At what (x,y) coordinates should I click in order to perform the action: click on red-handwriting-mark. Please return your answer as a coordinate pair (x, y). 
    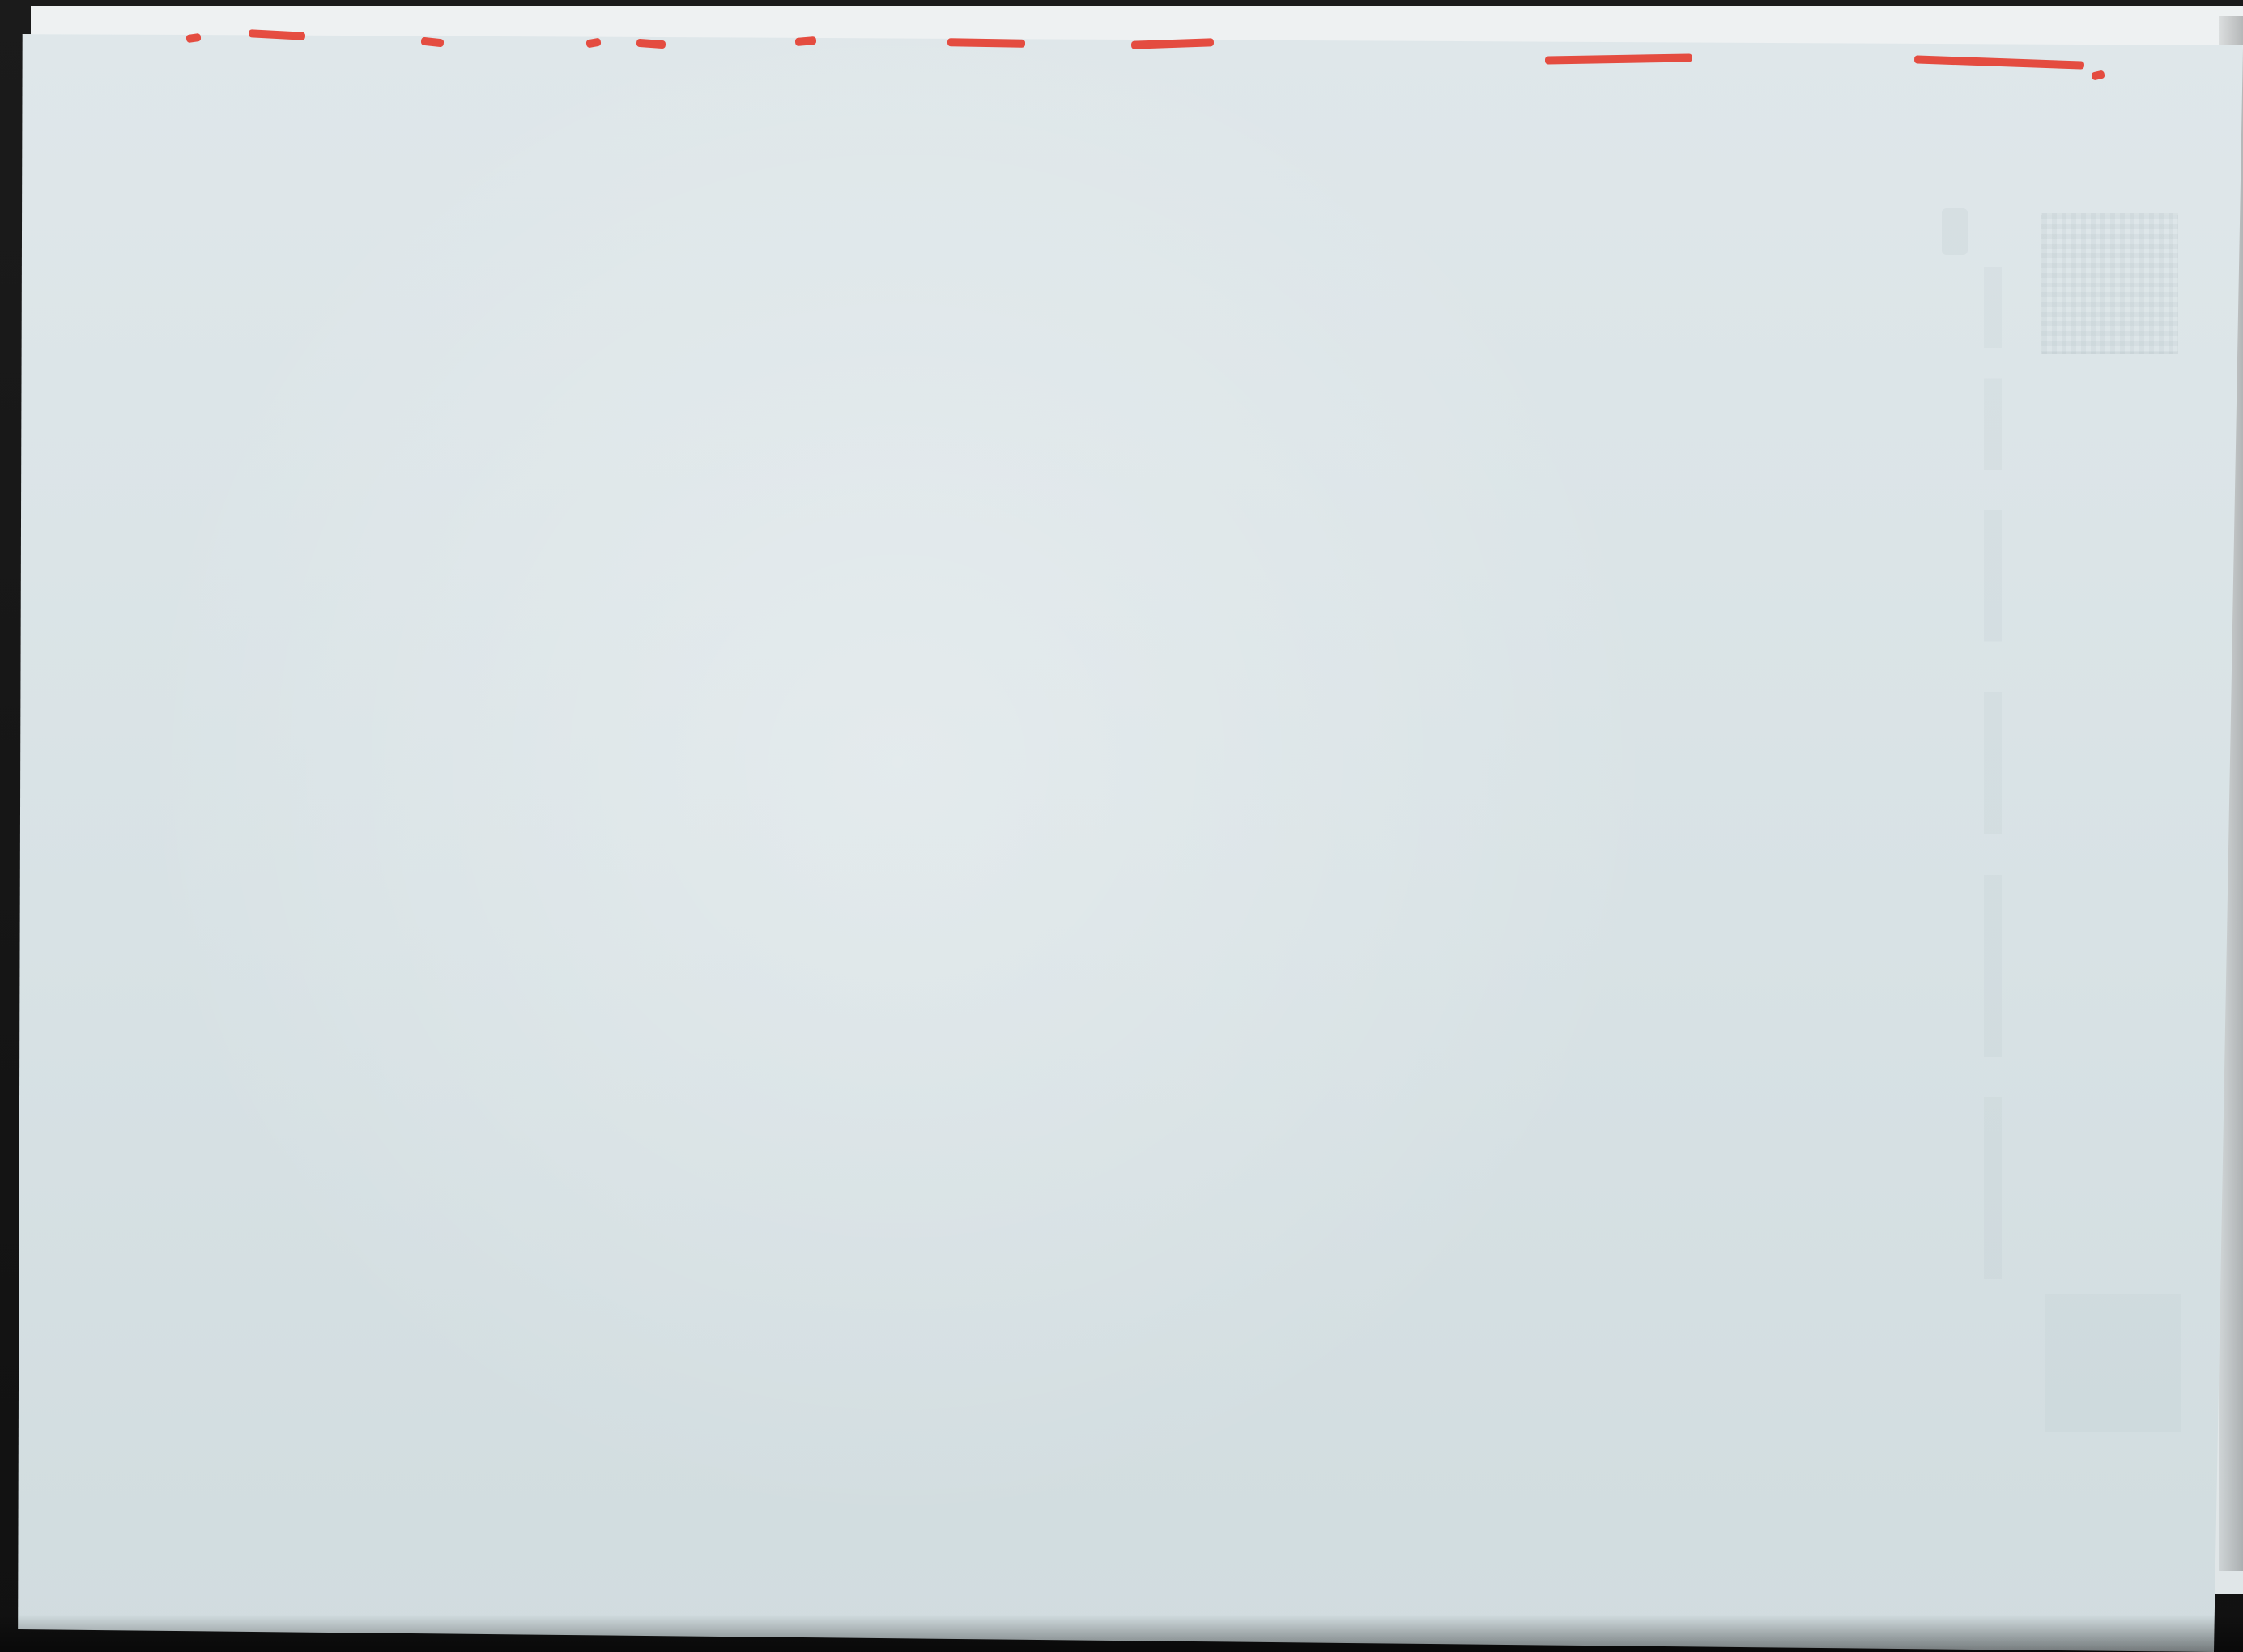
    Looking at the image, I should click on (986, 43).